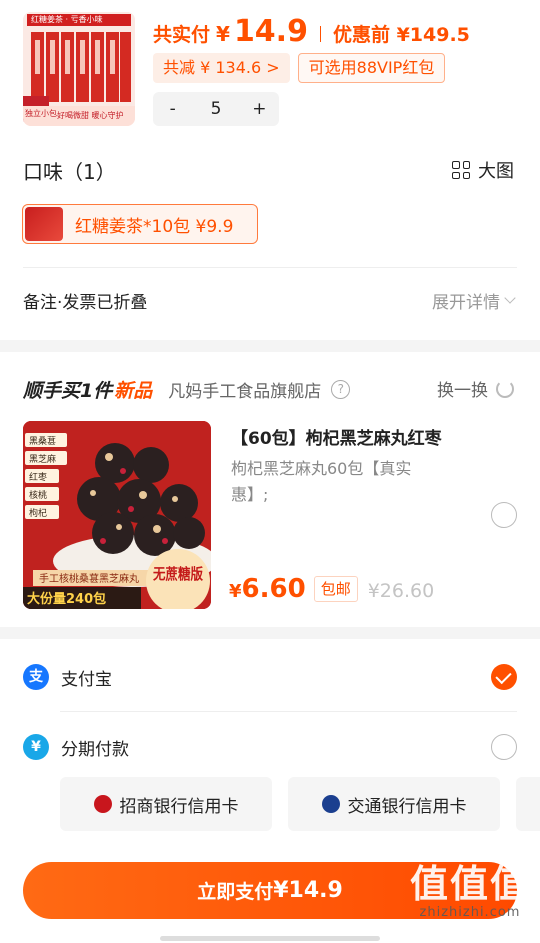  What do you see at coordinates (407, 806) in the screenshot?
I see `bank-bocom-label: 交通银行信用卡` at bounding box center [407, 806].